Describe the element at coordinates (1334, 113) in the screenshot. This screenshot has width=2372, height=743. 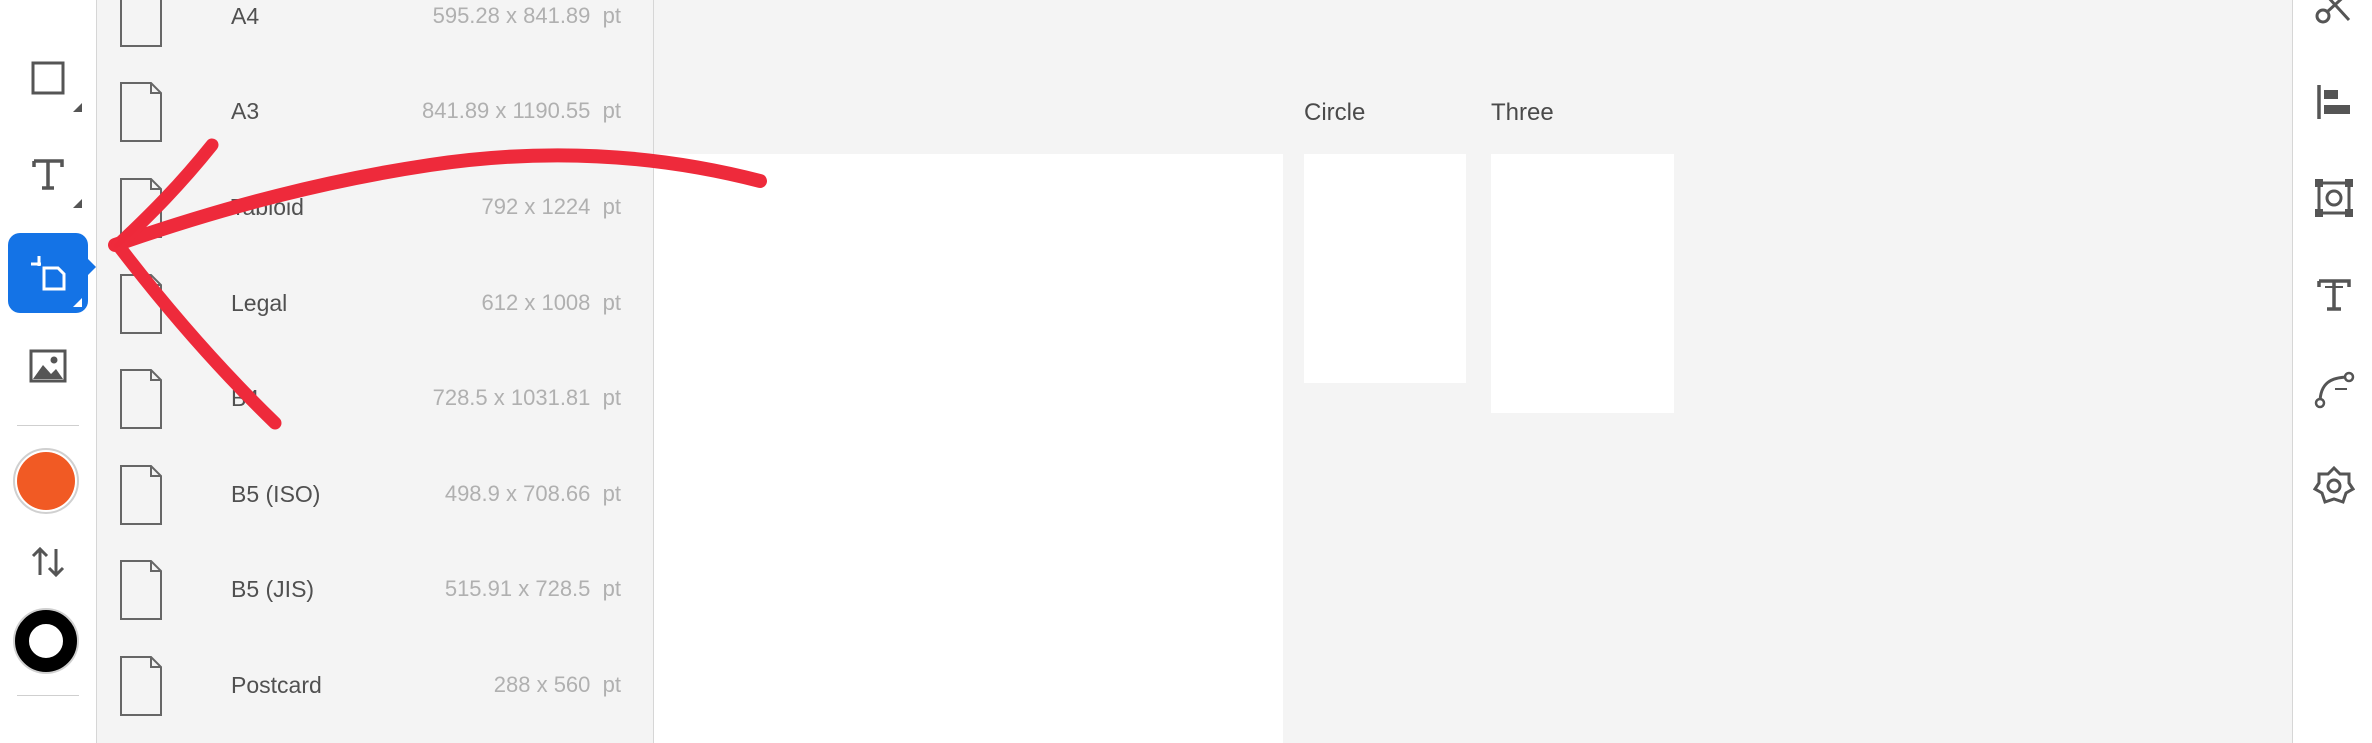
I see `artboard-label-circle: Circle` at that location.